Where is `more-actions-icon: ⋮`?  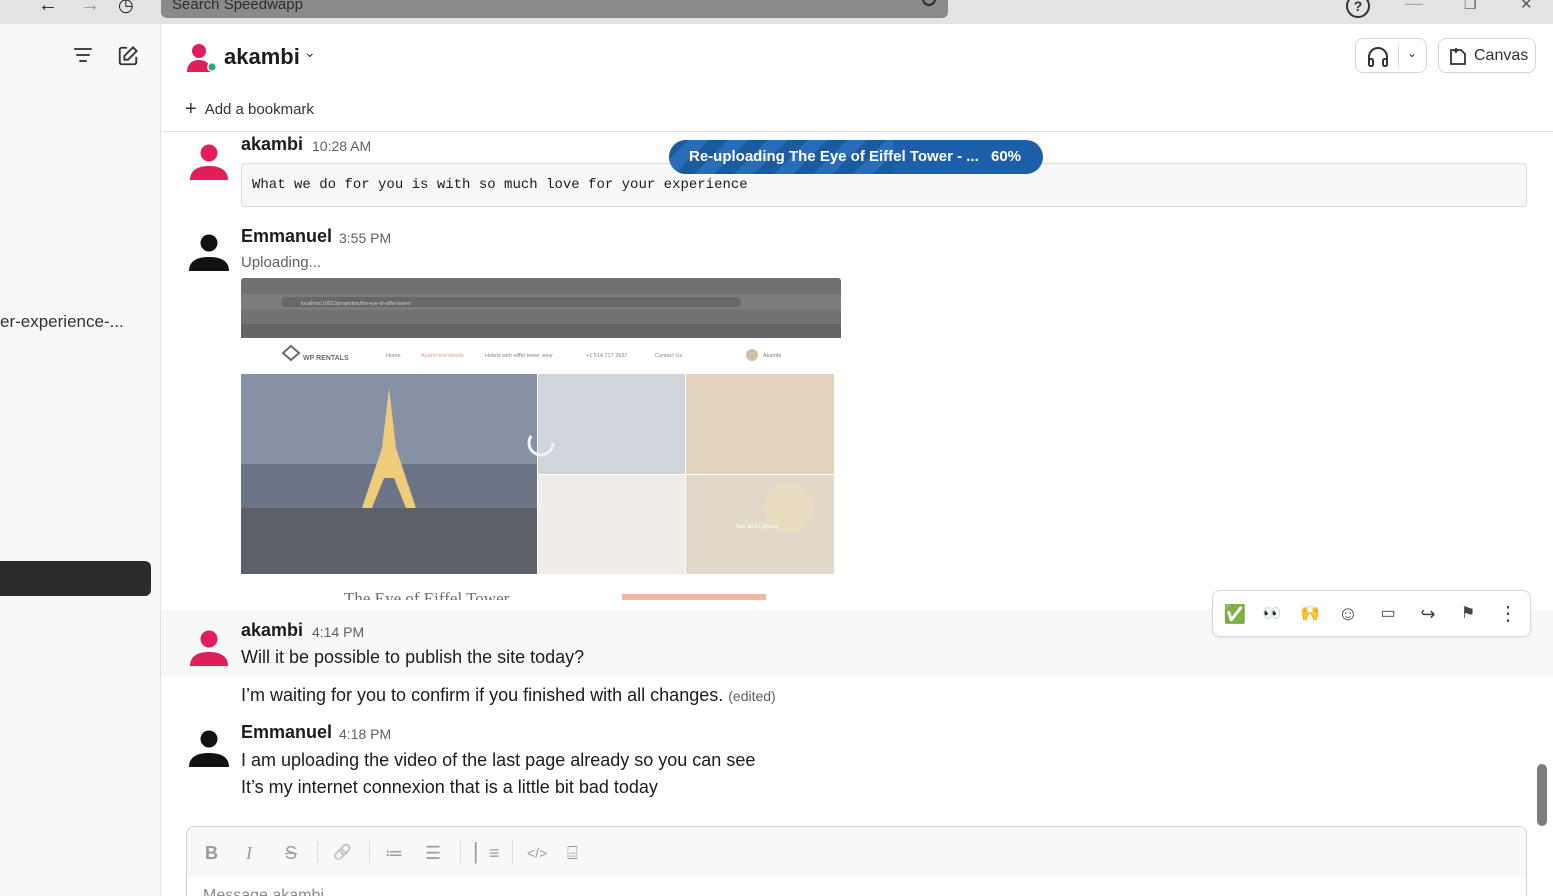 more-actions-icon: ⋮ is located at coordinates (1508, 614).